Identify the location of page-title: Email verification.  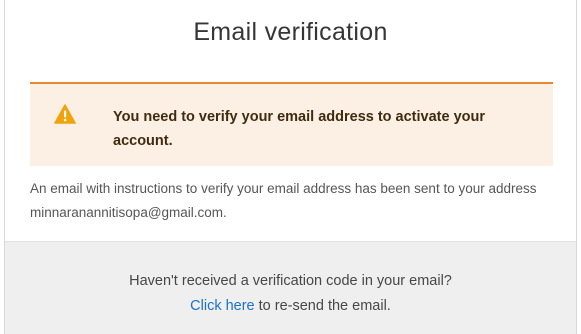
(290, 32).